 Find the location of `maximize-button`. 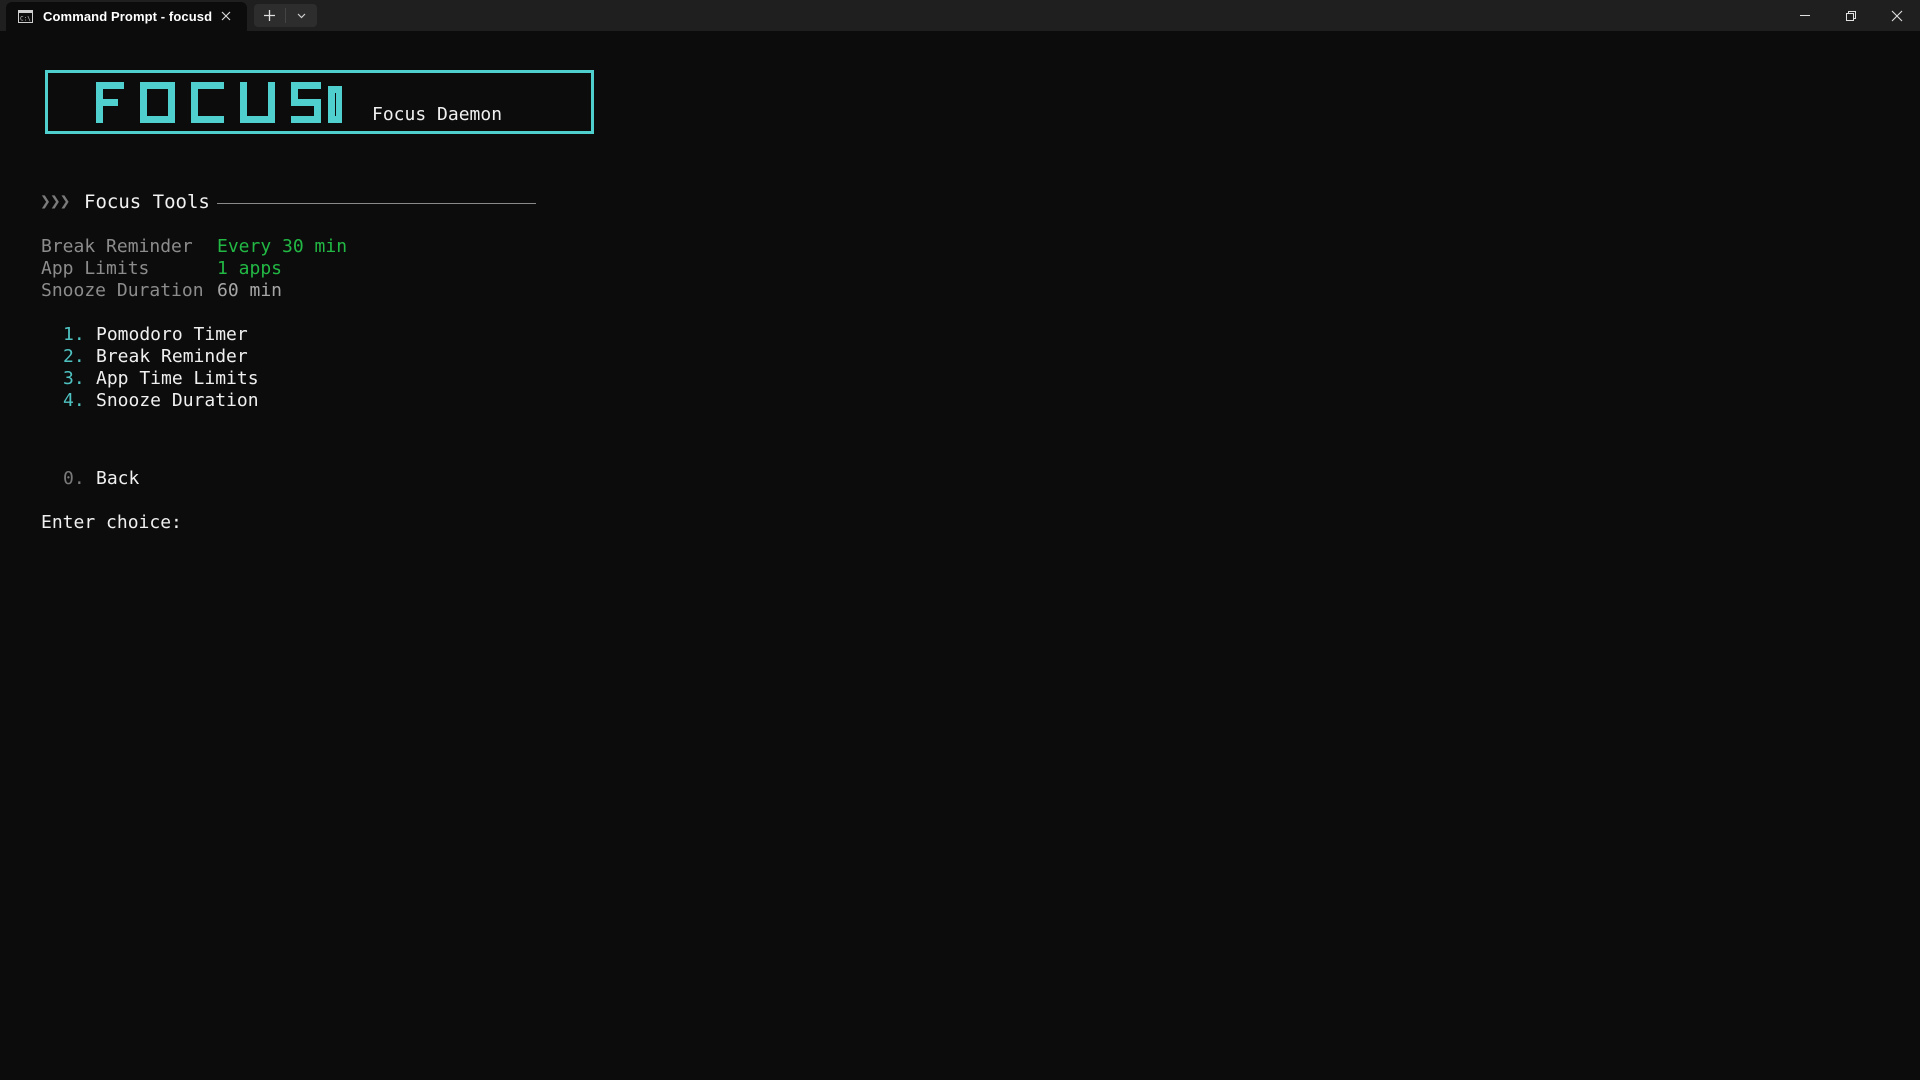

maximize-button is located at coordinates (1851, 15).